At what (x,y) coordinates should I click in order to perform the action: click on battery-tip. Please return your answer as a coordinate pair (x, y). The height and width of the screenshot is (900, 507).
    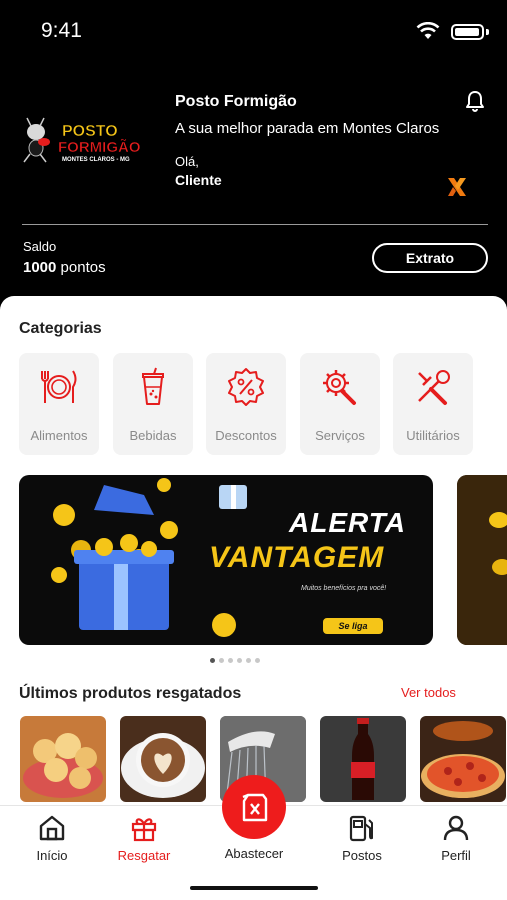
    Looking at the image, I should click on (487, 32).